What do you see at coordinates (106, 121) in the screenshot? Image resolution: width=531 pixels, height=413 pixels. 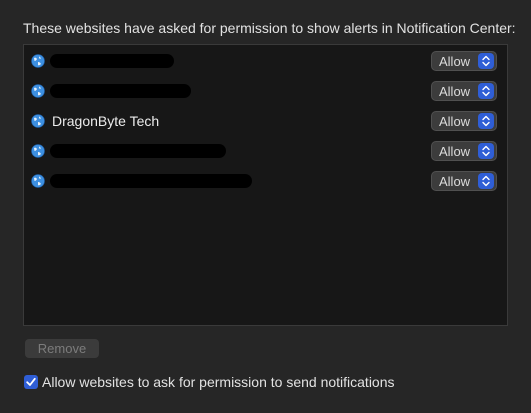 I see `website-name: DragonByte Tech` at bounding box center [106, 121].